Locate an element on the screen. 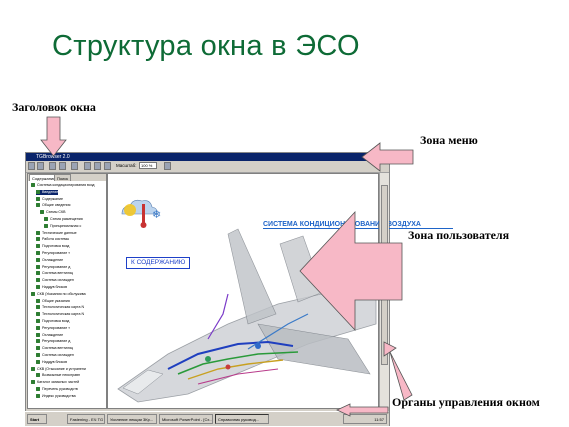 This screenshot has height=427, width=569. arrow-user-zone is located at coordinates (351, 271).